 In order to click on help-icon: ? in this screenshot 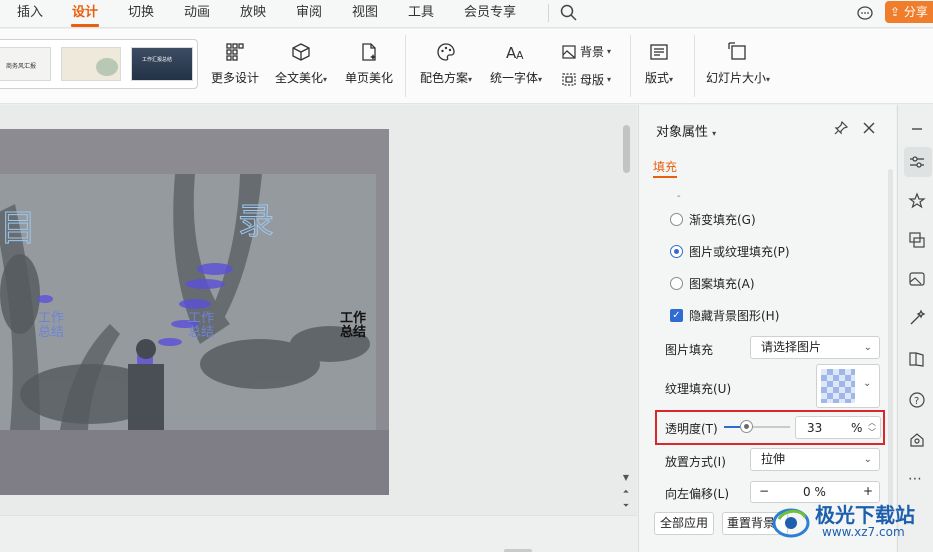, I will do `click(917, 400)`.